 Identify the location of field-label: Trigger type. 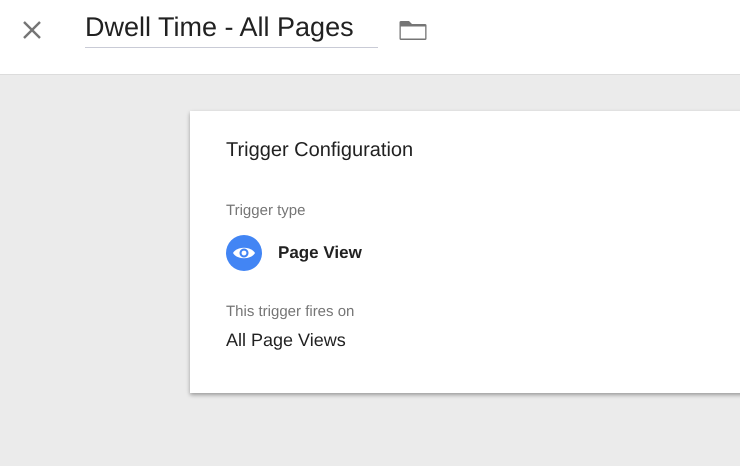
(266, 210).